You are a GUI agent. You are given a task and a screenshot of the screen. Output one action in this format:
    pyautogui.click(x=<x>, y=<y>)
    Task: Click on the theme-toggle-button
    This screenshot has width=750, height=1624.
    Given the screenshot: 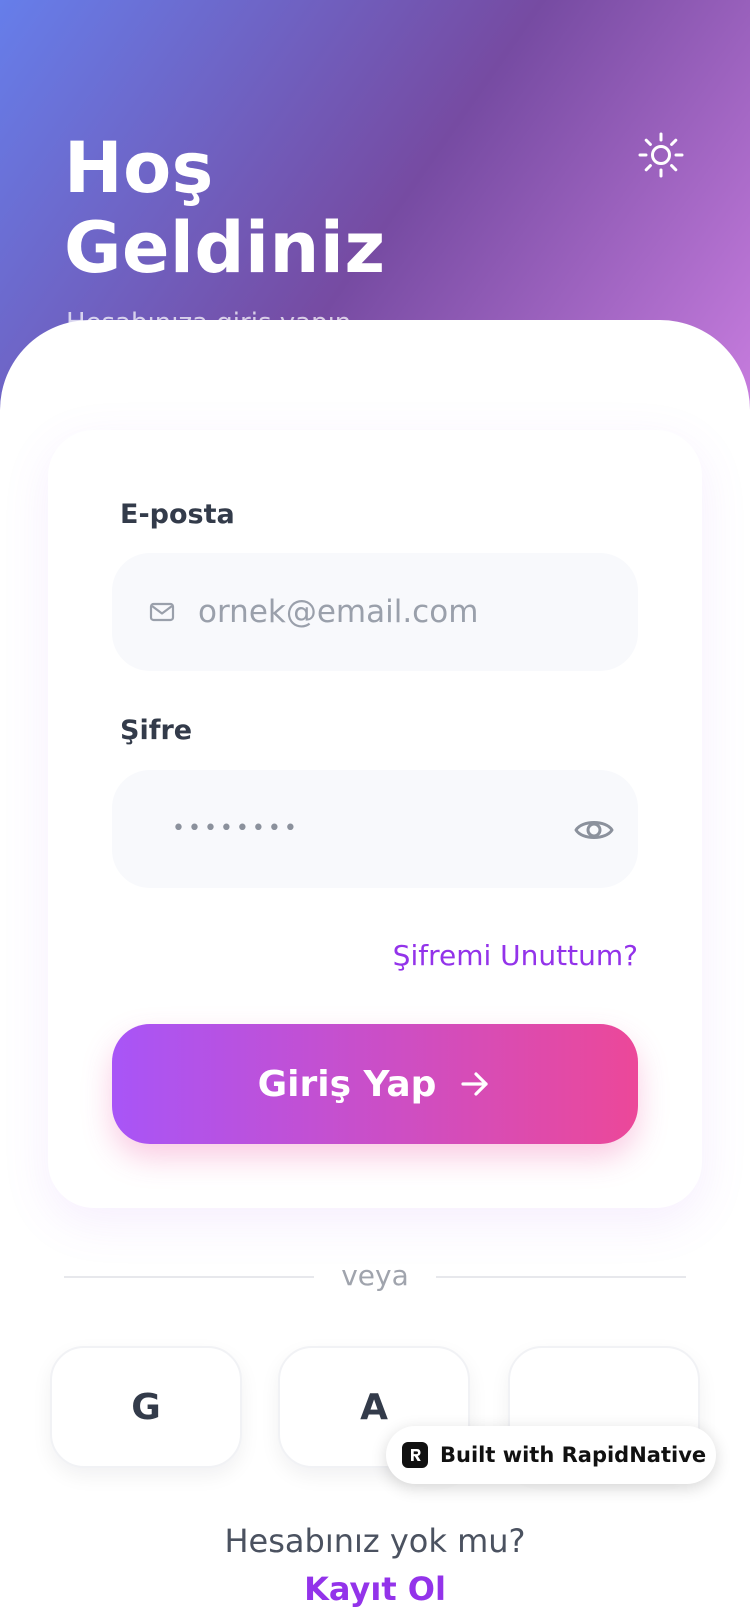 What is the action you would take?
    pyautogui.click(x=661, y=155)
    